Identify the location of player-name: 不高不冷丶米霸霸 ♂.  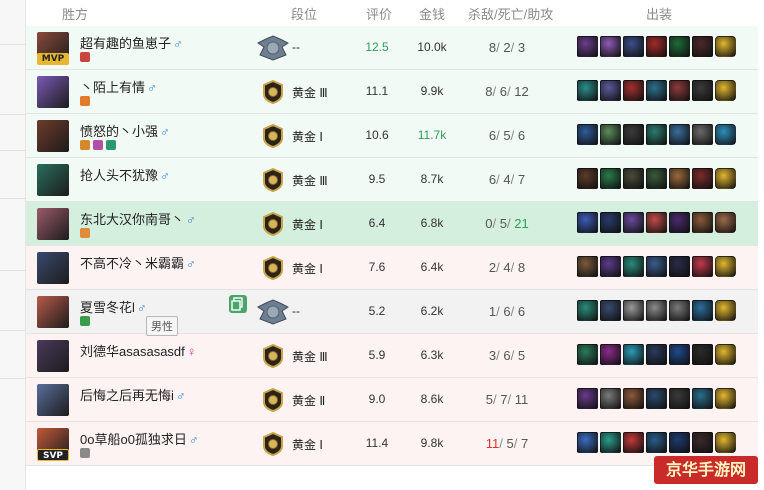
(138, 262).